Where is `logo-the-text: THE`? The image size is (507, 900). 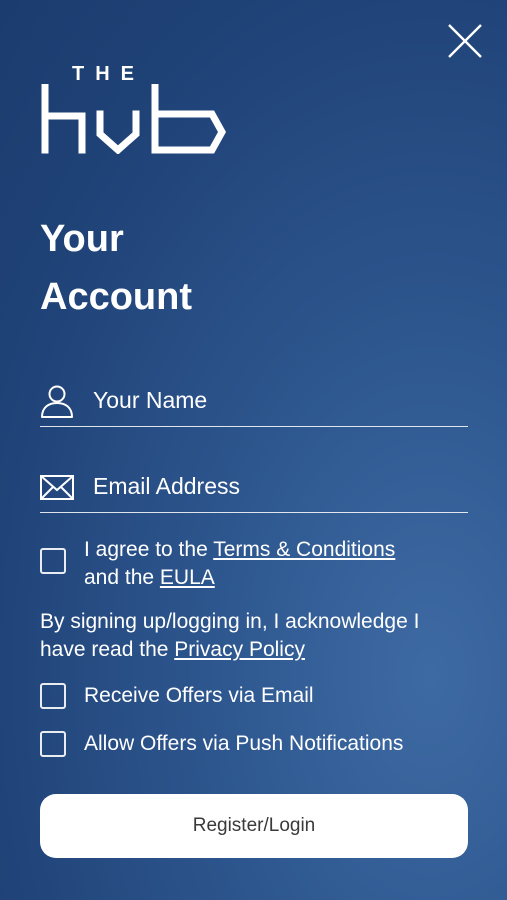
logo-the-text: THE is located at coordinates (108, 74).